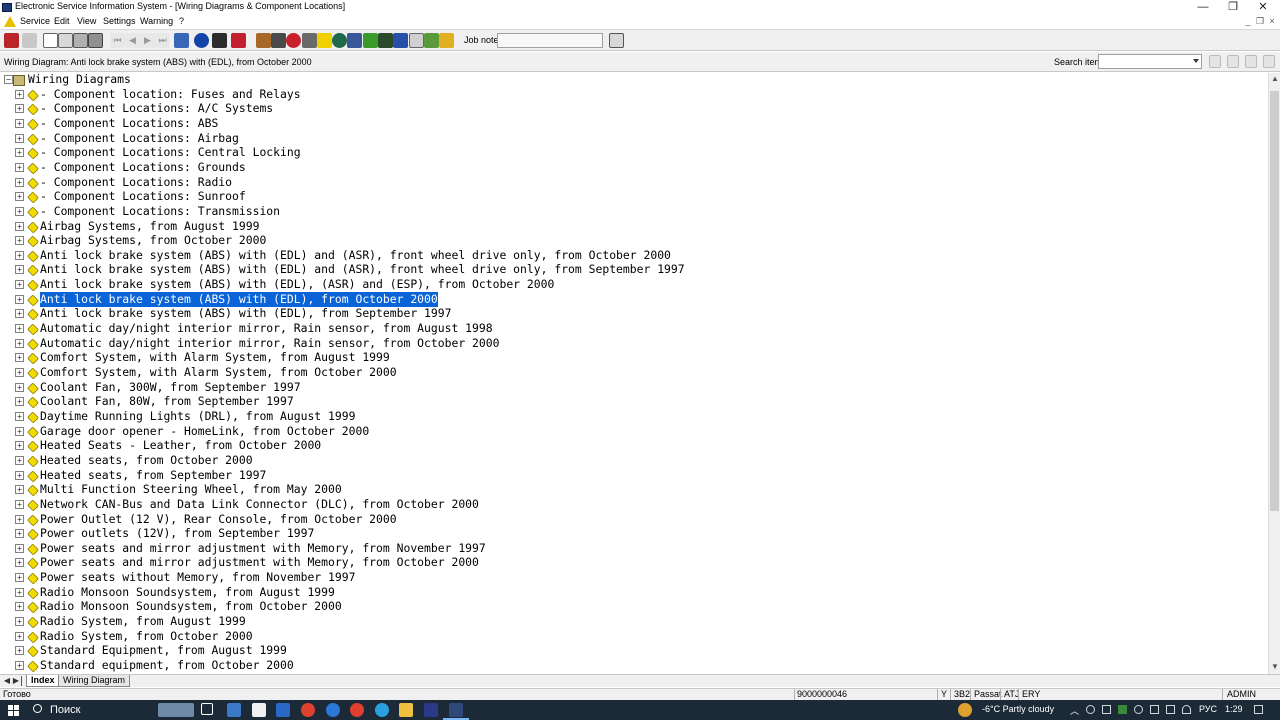  What do you see at coordinates (634, 475) in the screenshot?
I see `tree-item: Heated seats, from September 1997` at bounding box center [634, 475].